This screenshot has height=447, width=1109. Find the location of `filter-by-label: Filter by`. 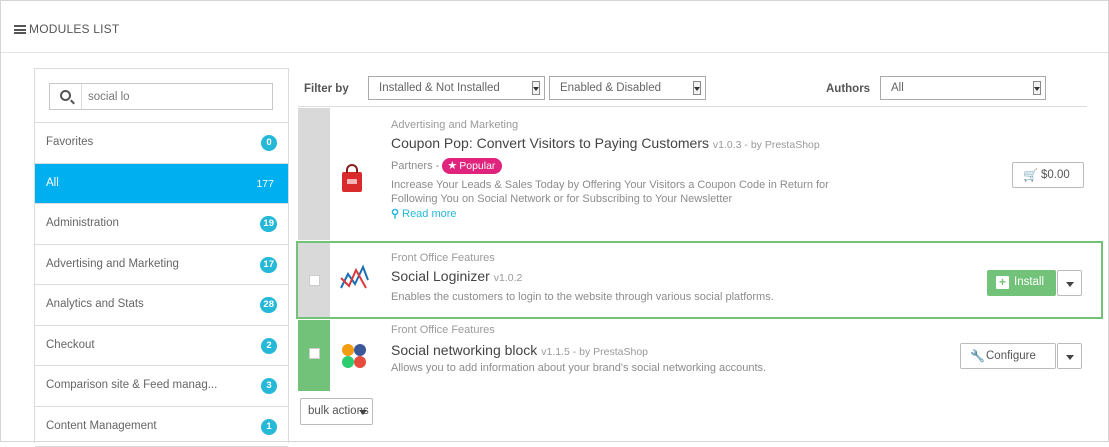

filter-by-label: Filter by is located at coordinates (326, 89).